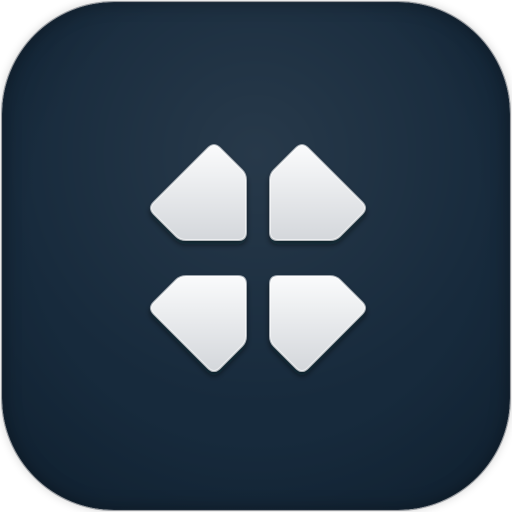 This screenshot has height=512, width=512. I want to click on arrow-bottom-right-icon, so click(317, 323).